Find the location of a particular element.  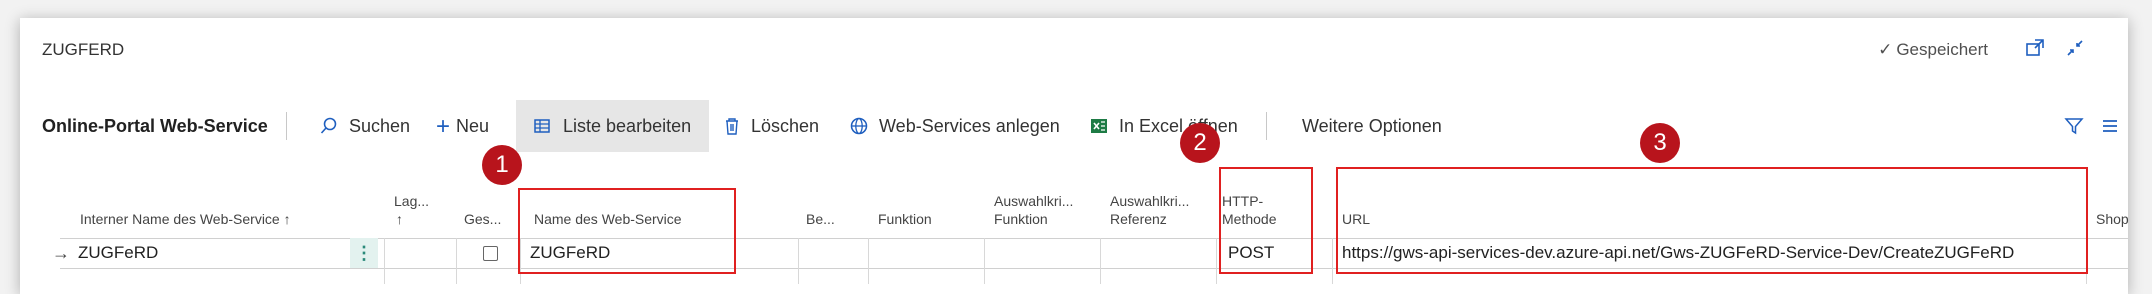

search-button: Suchen is located at coordinates (365, 126).